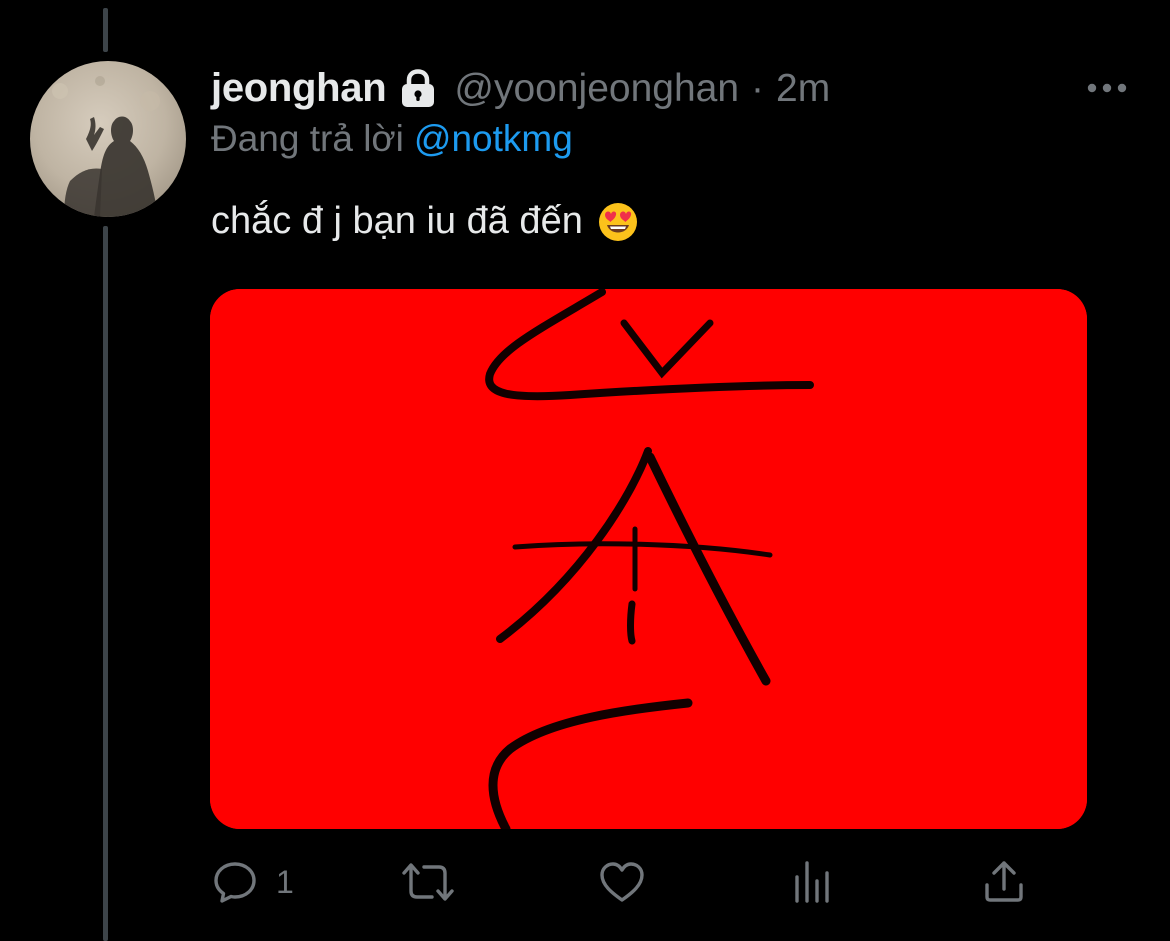 The image size is (1170, 941). What do you see at coordinates (803, 89) in the screenshot?
I see `timestamp: 2m` at bounding box center [803, 89].